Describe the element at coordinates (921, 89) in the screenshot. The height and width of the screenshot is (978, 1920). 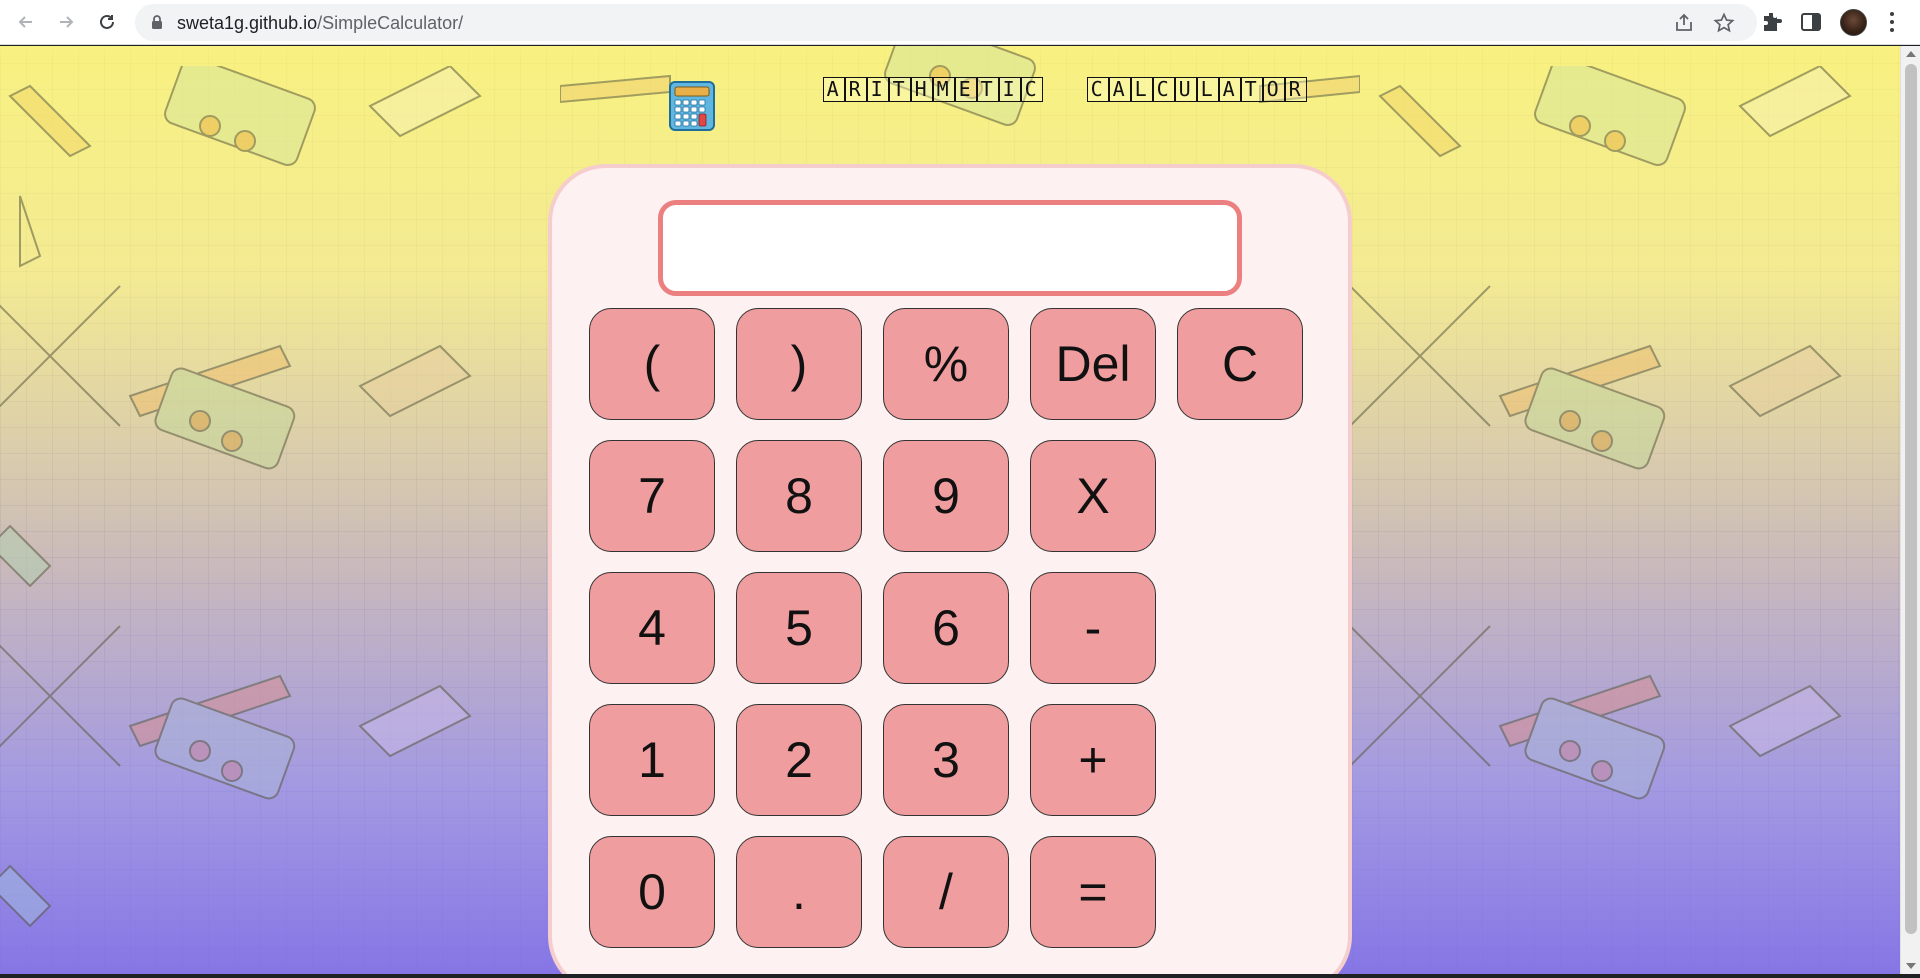
I see `title-letter: H` at that location.